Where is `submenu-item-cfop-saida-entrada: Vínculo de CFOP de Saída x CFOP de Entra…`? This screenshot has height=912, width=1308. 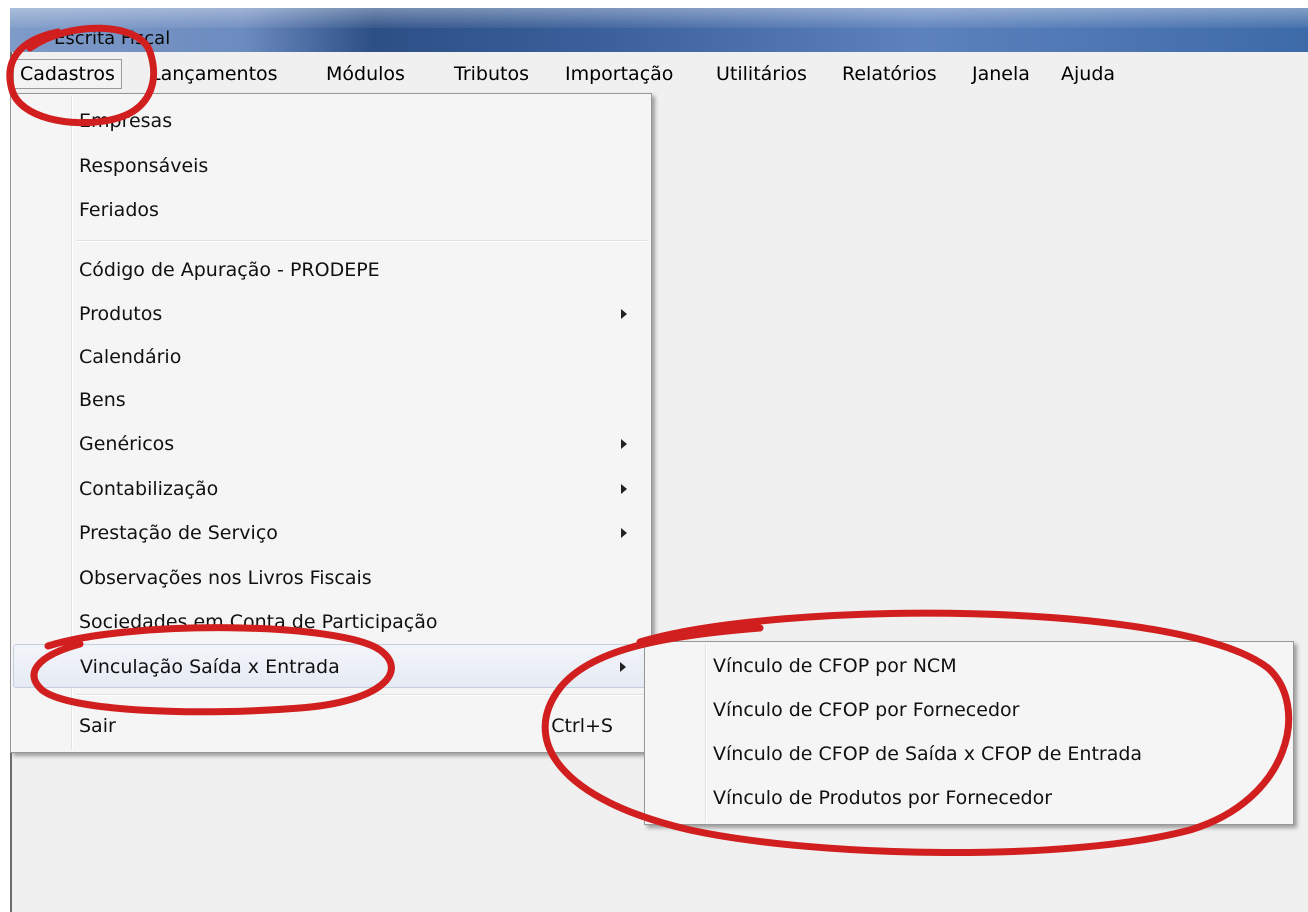 submenu-item-cfop-saida-entrada: Vínculo de CFOP de Saída x CFOP de Entra… is located at coordinates (969, 754).